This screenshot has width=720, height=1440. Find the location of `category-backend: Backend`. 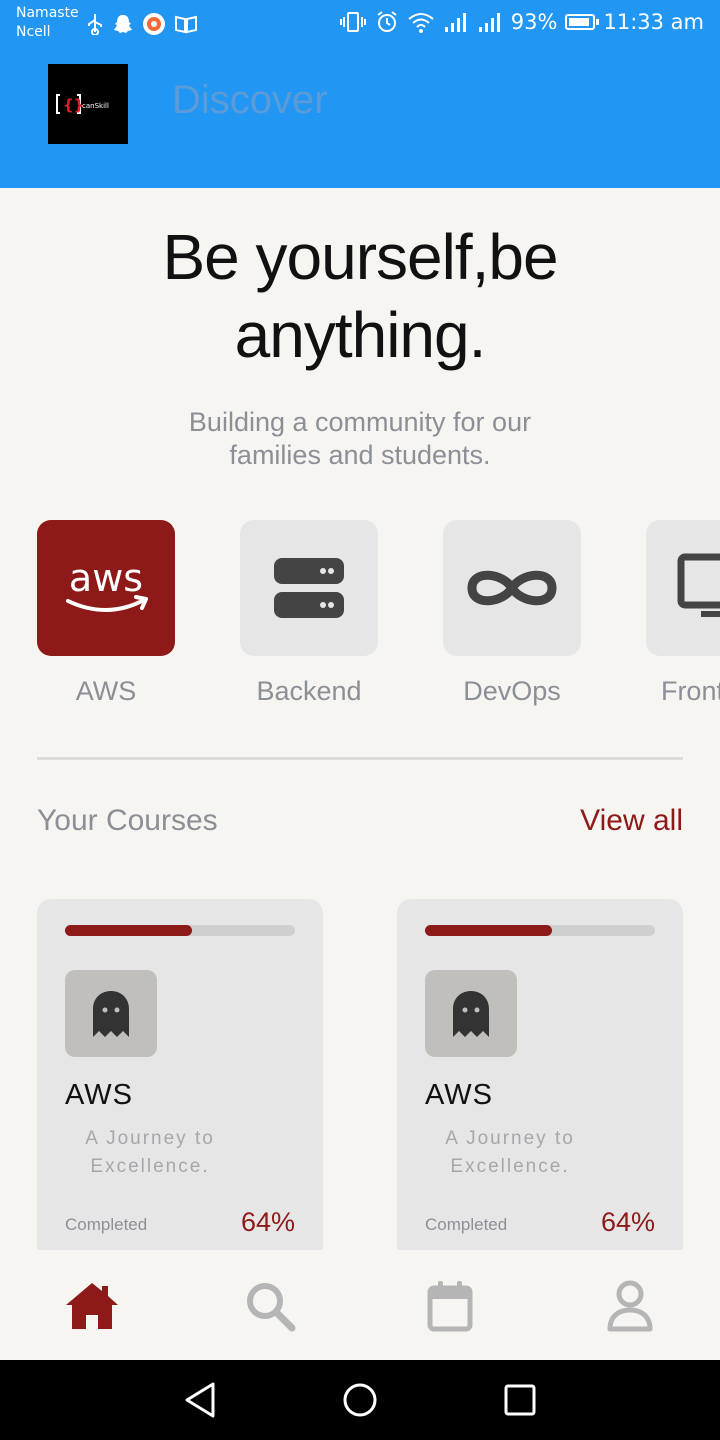

category-backend: Backend is located at coordinates (309, 613).